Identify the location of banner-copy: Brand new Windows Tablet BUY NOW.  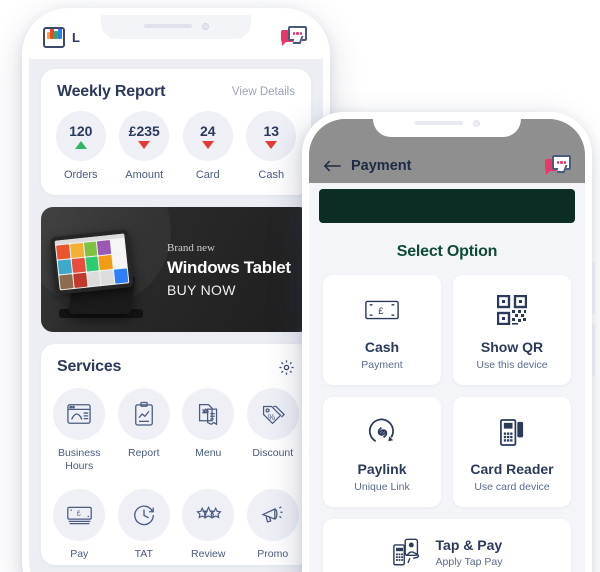
(226, 270).